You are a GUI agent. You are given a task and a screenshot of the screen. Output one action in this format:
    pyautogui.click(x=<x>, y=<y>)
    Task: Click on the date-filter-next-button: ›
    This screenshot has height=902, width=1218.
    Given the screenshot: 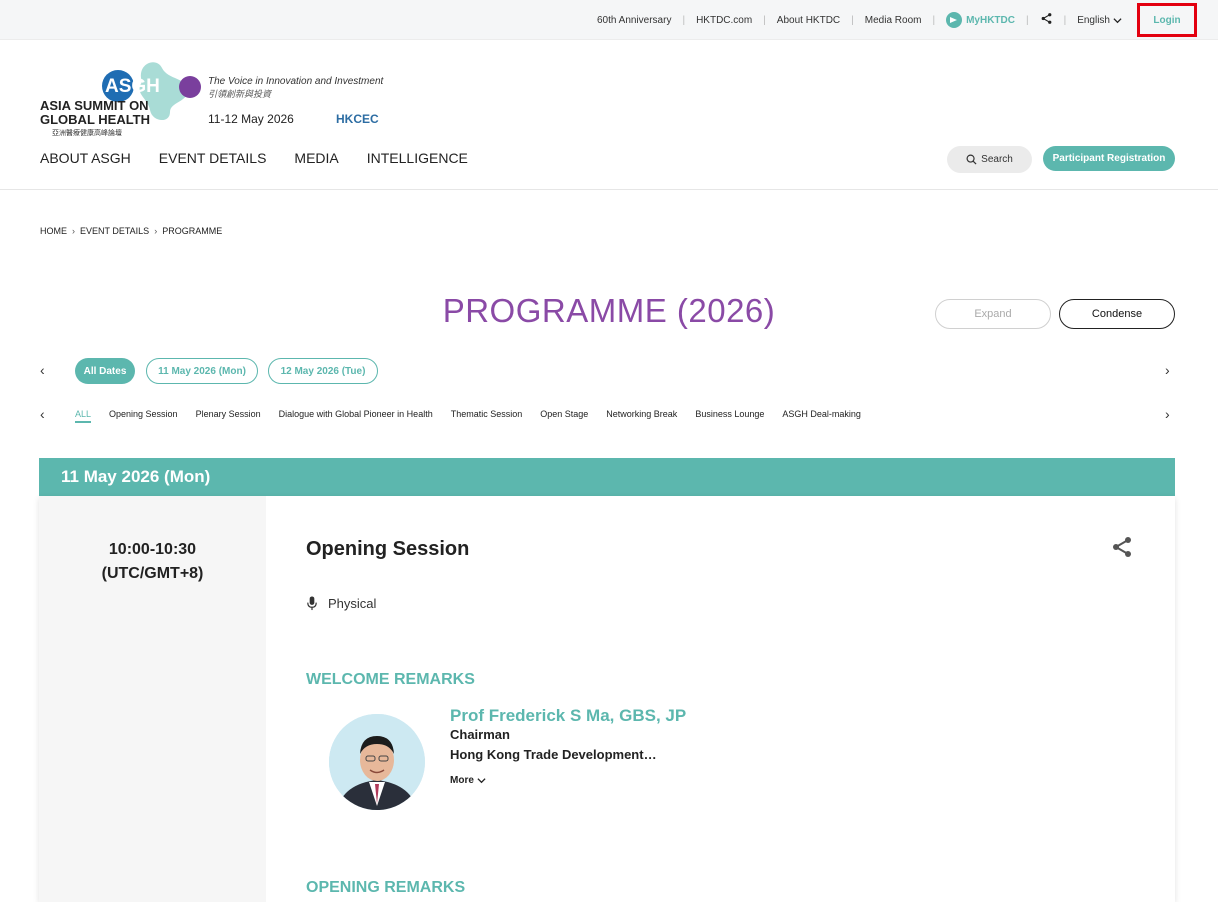 What is the action you would take?
    pyautogui.click(x=1167, y=370)
    